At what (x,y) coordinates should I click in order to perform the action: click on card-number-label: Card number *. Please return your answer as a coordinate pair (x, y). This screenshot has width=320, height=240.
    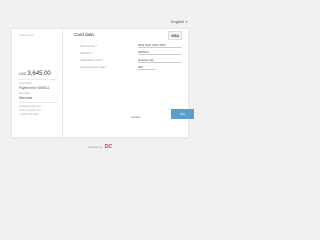
    Looking at the image, I should click on (88, 46).